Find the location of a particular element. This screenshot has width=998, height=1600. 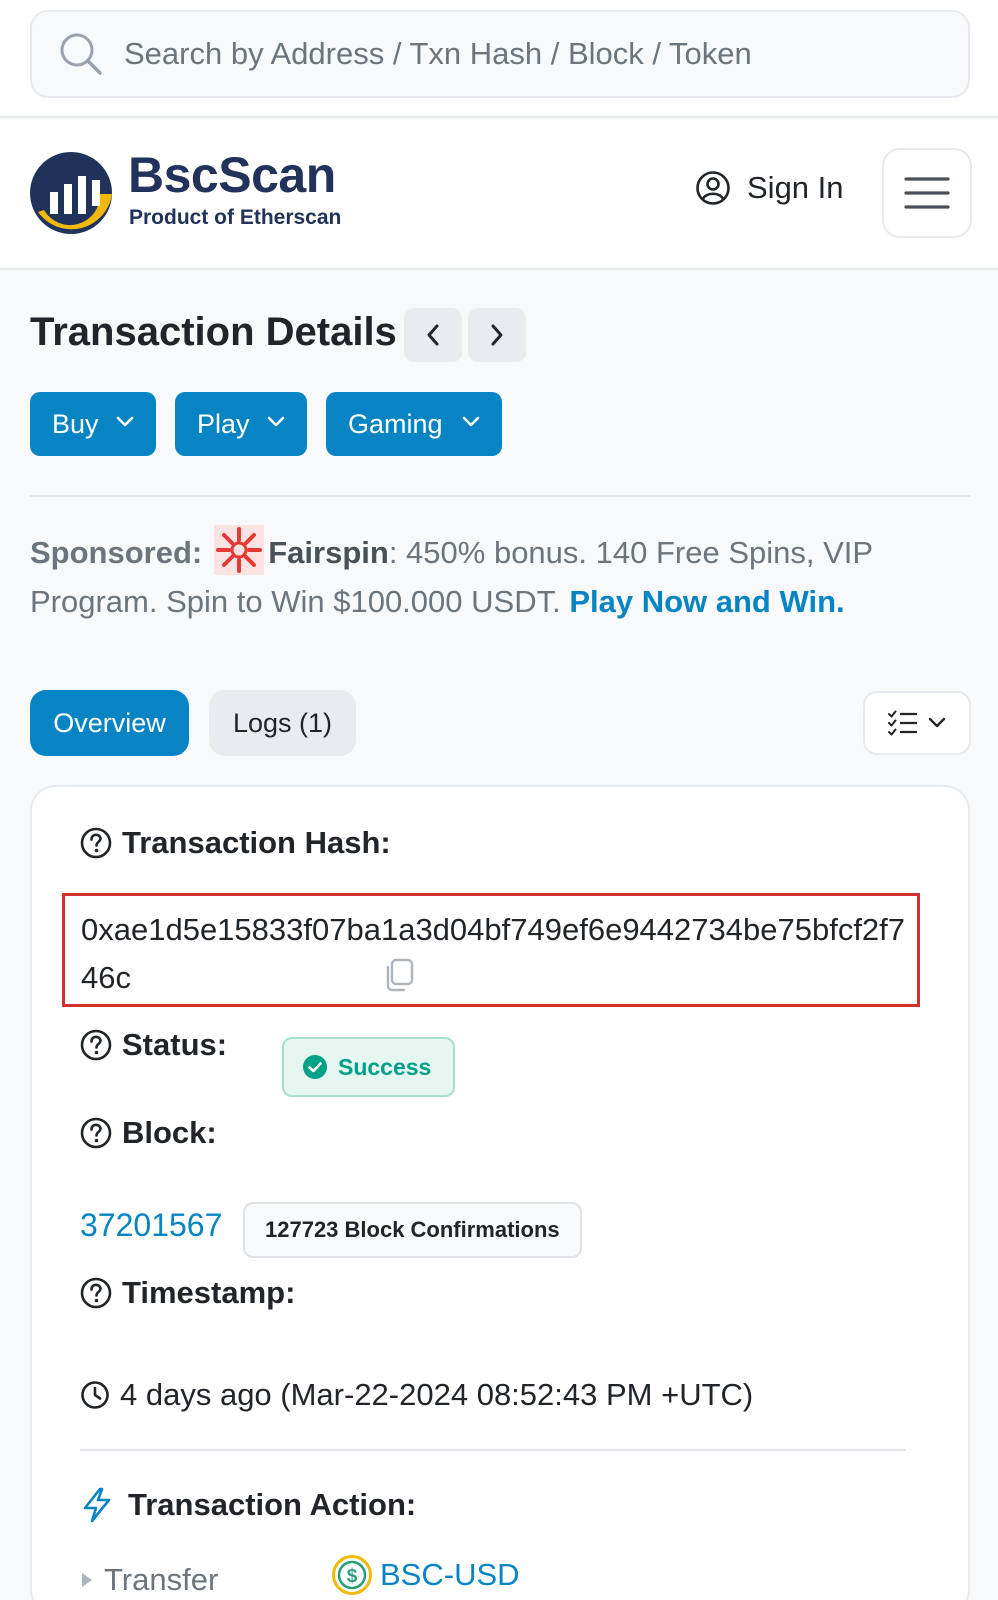

block-number-link: 37201567 is located at coordinates (151, 1225).